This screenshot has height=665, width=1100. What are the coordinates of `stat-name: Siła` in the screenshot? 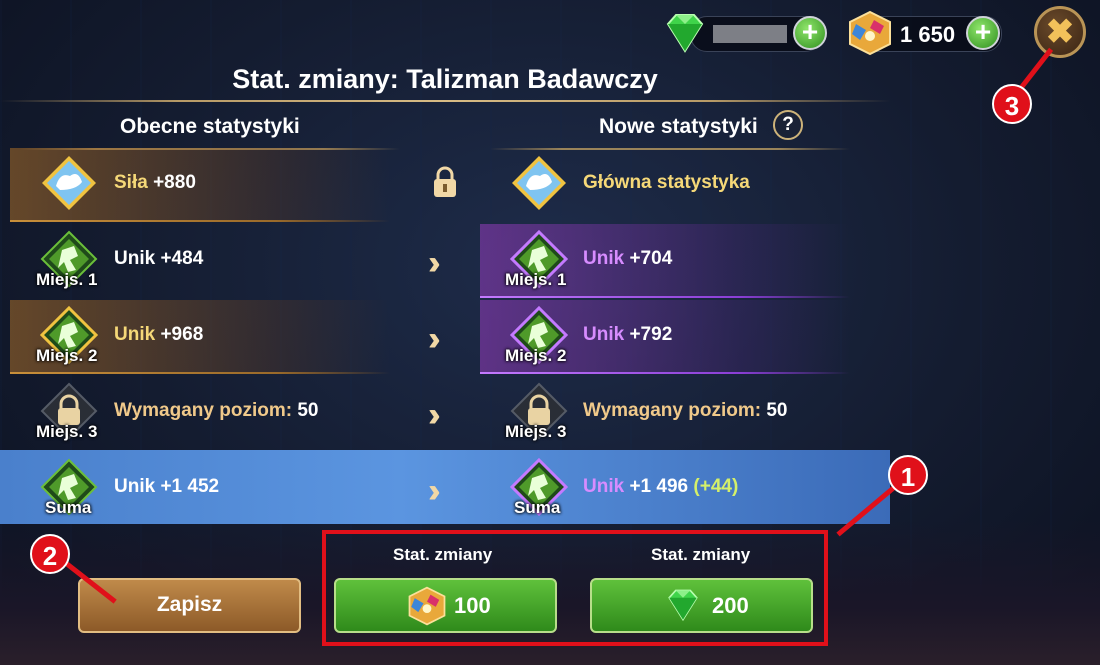 It's located at (131, 182).